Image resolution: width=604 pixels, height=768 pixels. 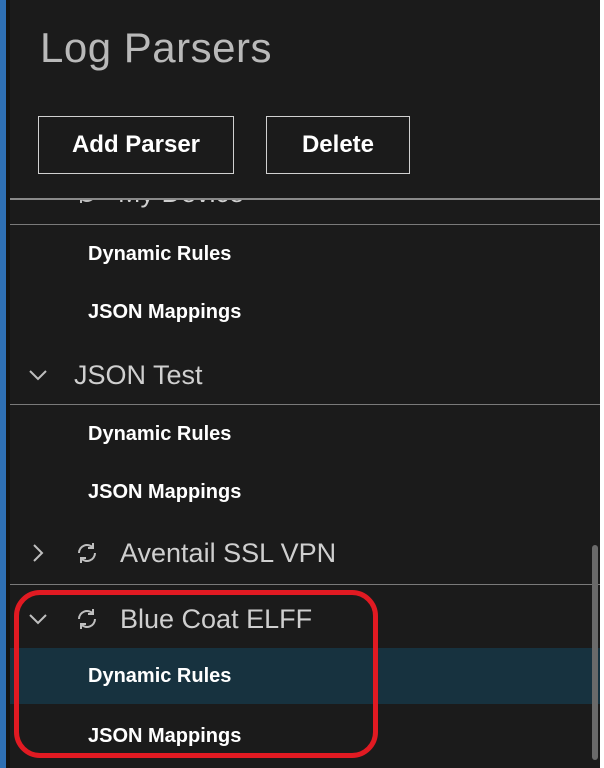 I want to click on tree-group-aventail-ssl-vpn: Aventail SSL VPN, so click(x=305, y=553).